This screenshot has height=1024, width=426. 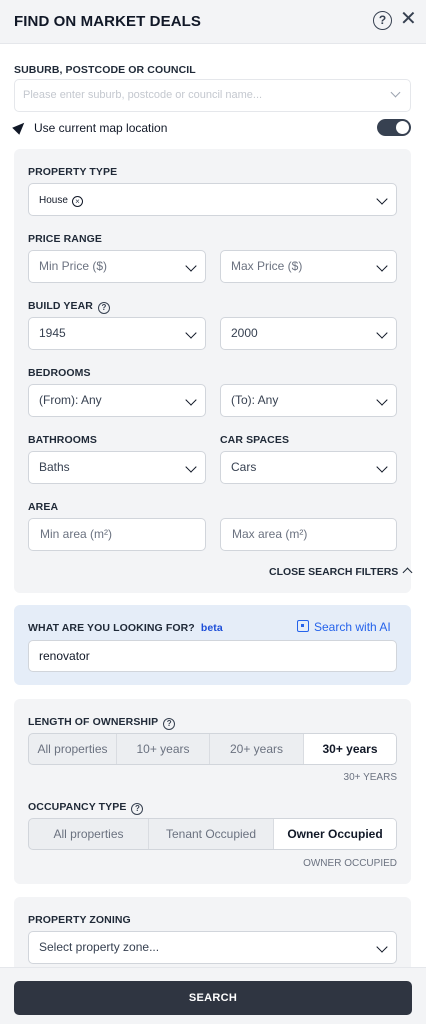 I want to click on build-year-label: BUILD YEAR?, so click(x=69, y=307).